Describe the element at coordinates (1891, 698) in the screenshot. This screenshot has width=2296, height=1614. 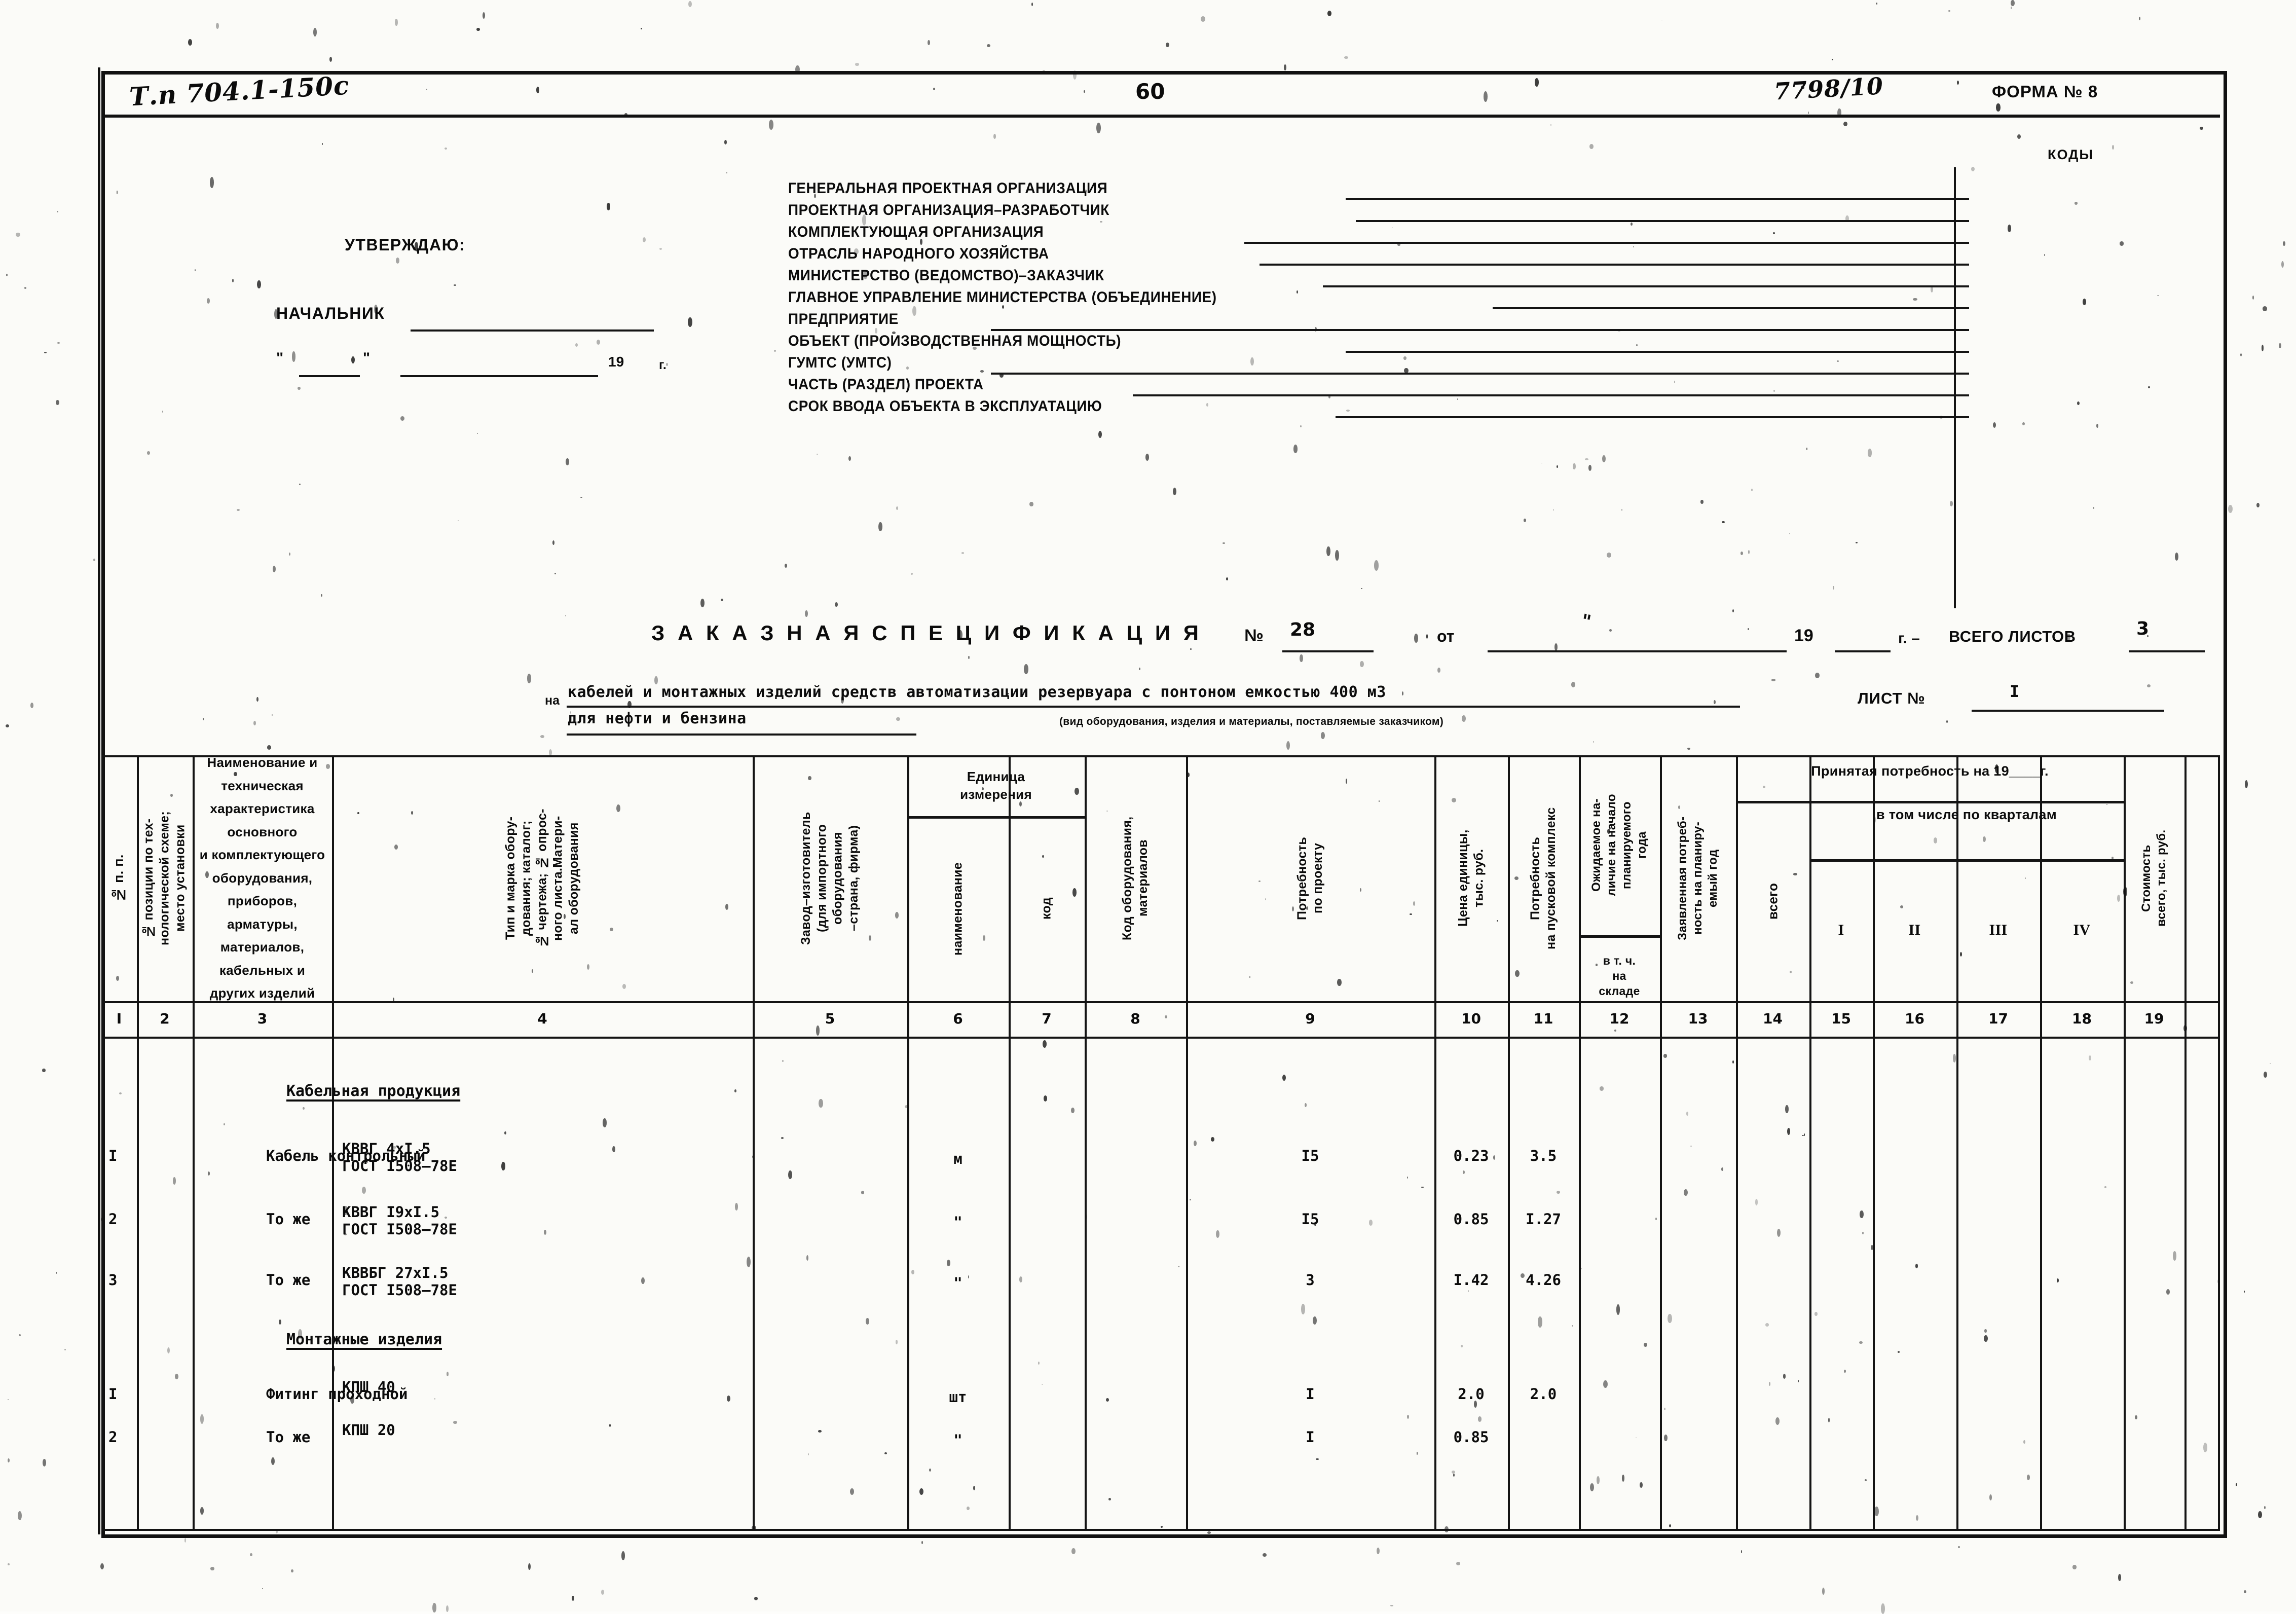
I see `sheet-number-label: ЛИСТ №` at that location.